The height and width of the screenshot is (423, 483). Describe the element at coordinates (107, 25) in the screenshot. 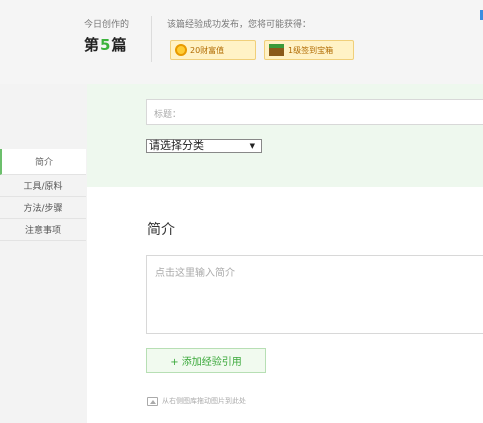

I see `today-label: 今日创作的` at that location.